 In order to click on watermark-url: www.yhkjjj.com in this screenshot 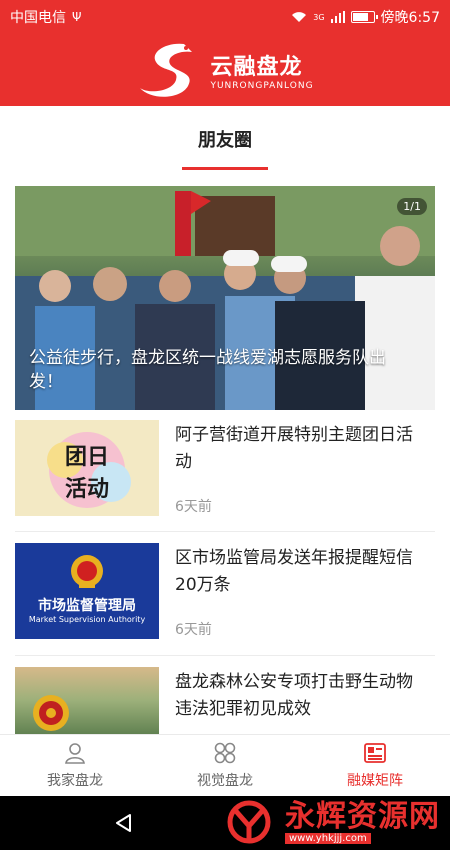, I will do `click(328, 838)`.